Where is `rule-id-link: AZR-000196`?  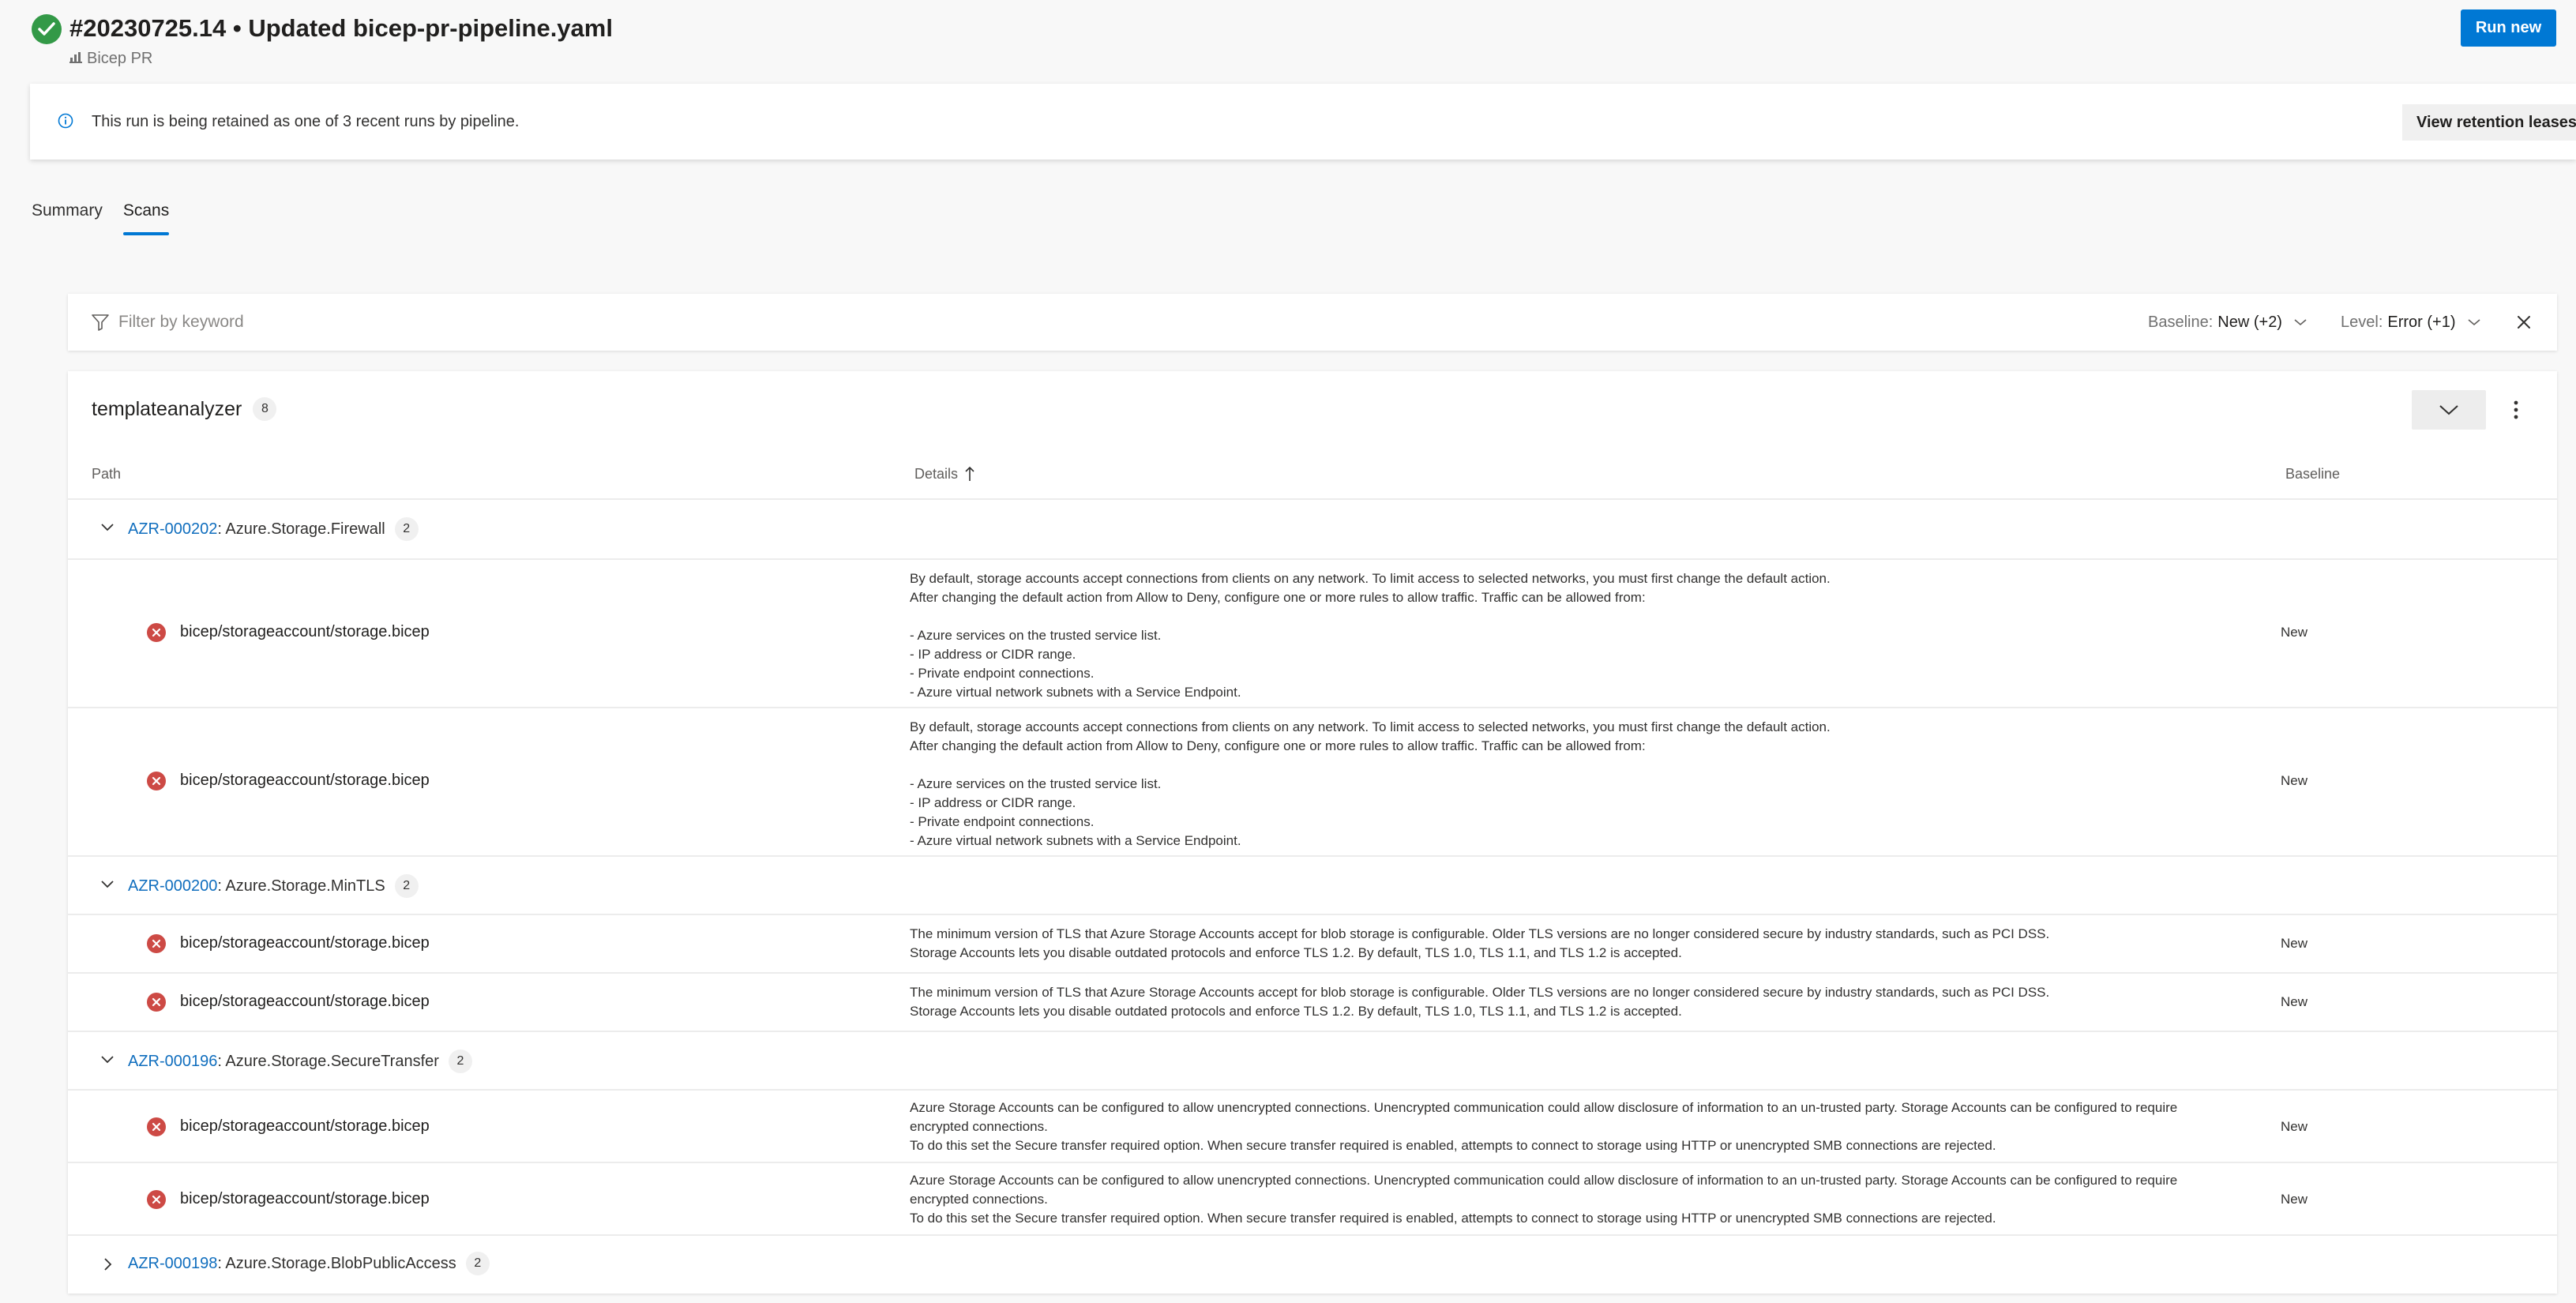 rule-id-link: AZR-000196 is located at coordinates (172, 1061).